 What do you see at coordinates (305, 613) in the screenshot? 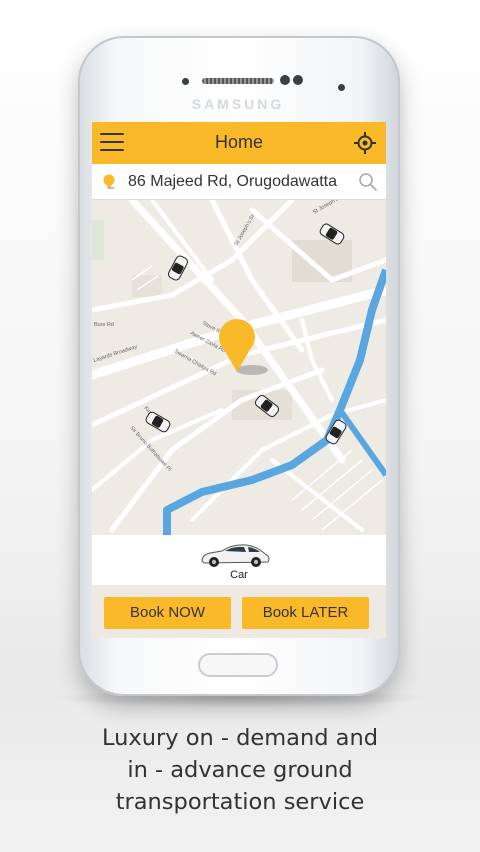
I see `book-later-button: Book LATER` at bounding box center [305, 613].